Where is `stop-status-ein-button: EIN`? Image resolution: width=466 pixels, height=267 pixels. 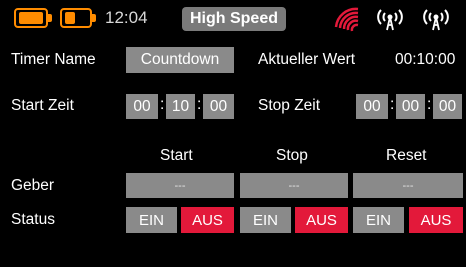
stop-status-ein-button: EIN is located at coordinates (265, 220).